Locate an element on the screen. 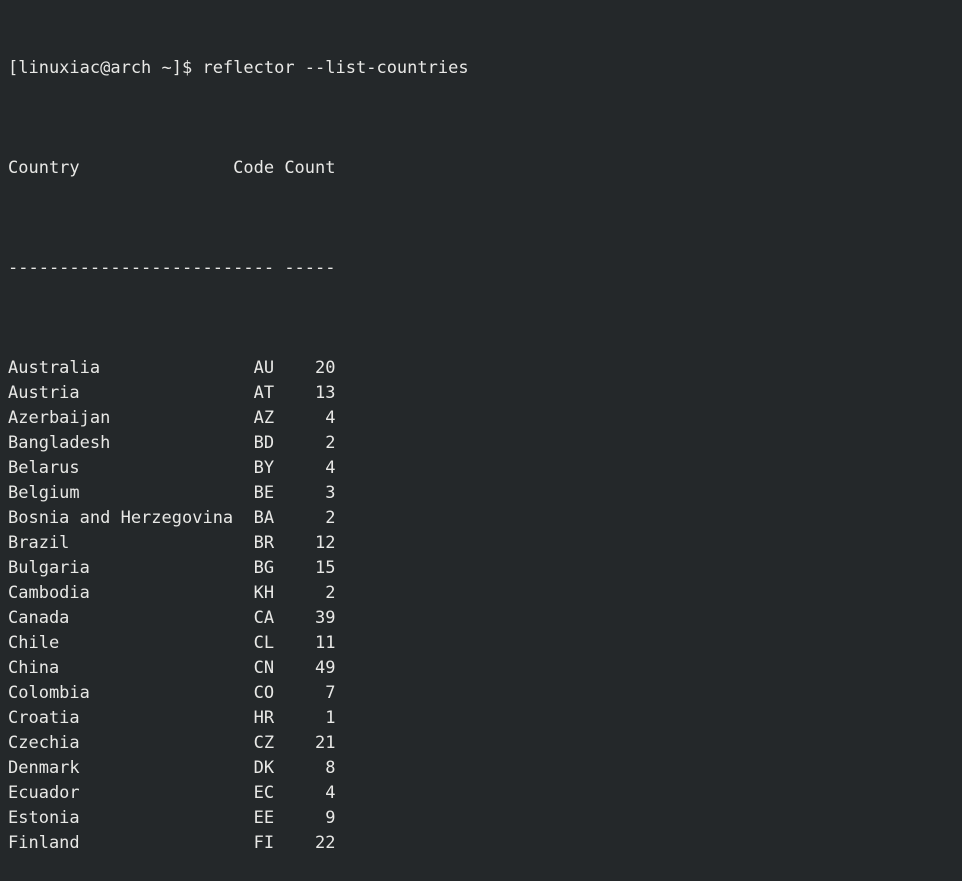 This screenshot has width=962, height=881. cell-country: Bangladesh is located at coordinates (59, 443).